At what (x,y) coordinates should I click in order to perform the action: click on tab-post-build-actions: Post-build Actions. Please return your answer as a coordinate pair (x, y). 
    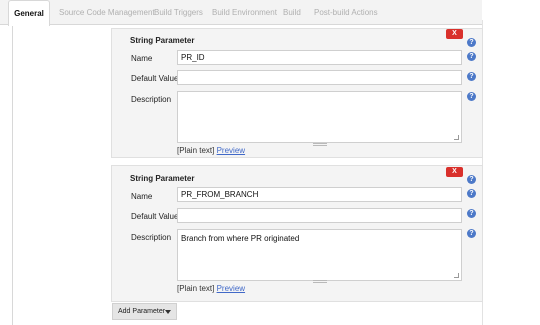
    Looking at the image, I should click on (346, 13).